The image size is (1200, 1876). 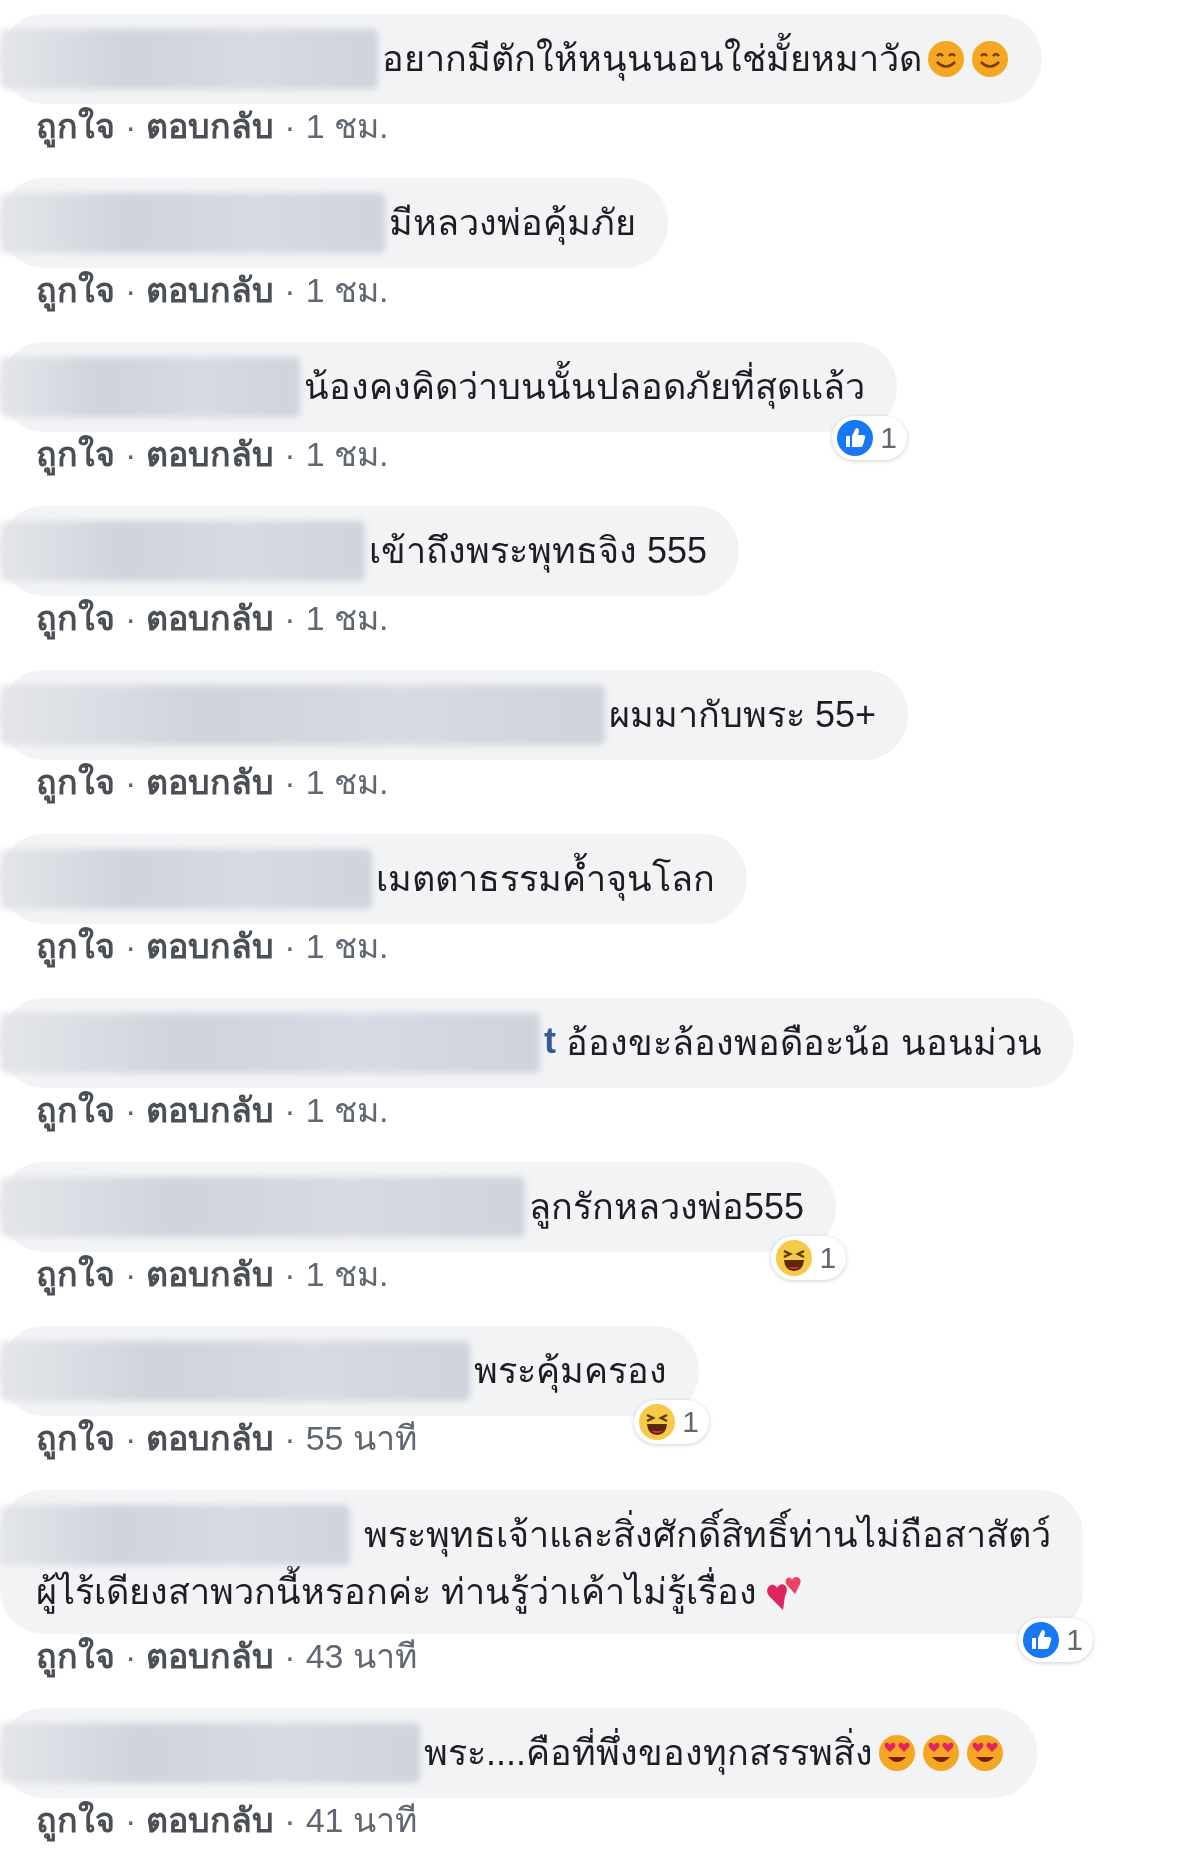 I want to click on comment-text: เข้าถึงพระพุทธจิง 555, so click(x=538, y=552).